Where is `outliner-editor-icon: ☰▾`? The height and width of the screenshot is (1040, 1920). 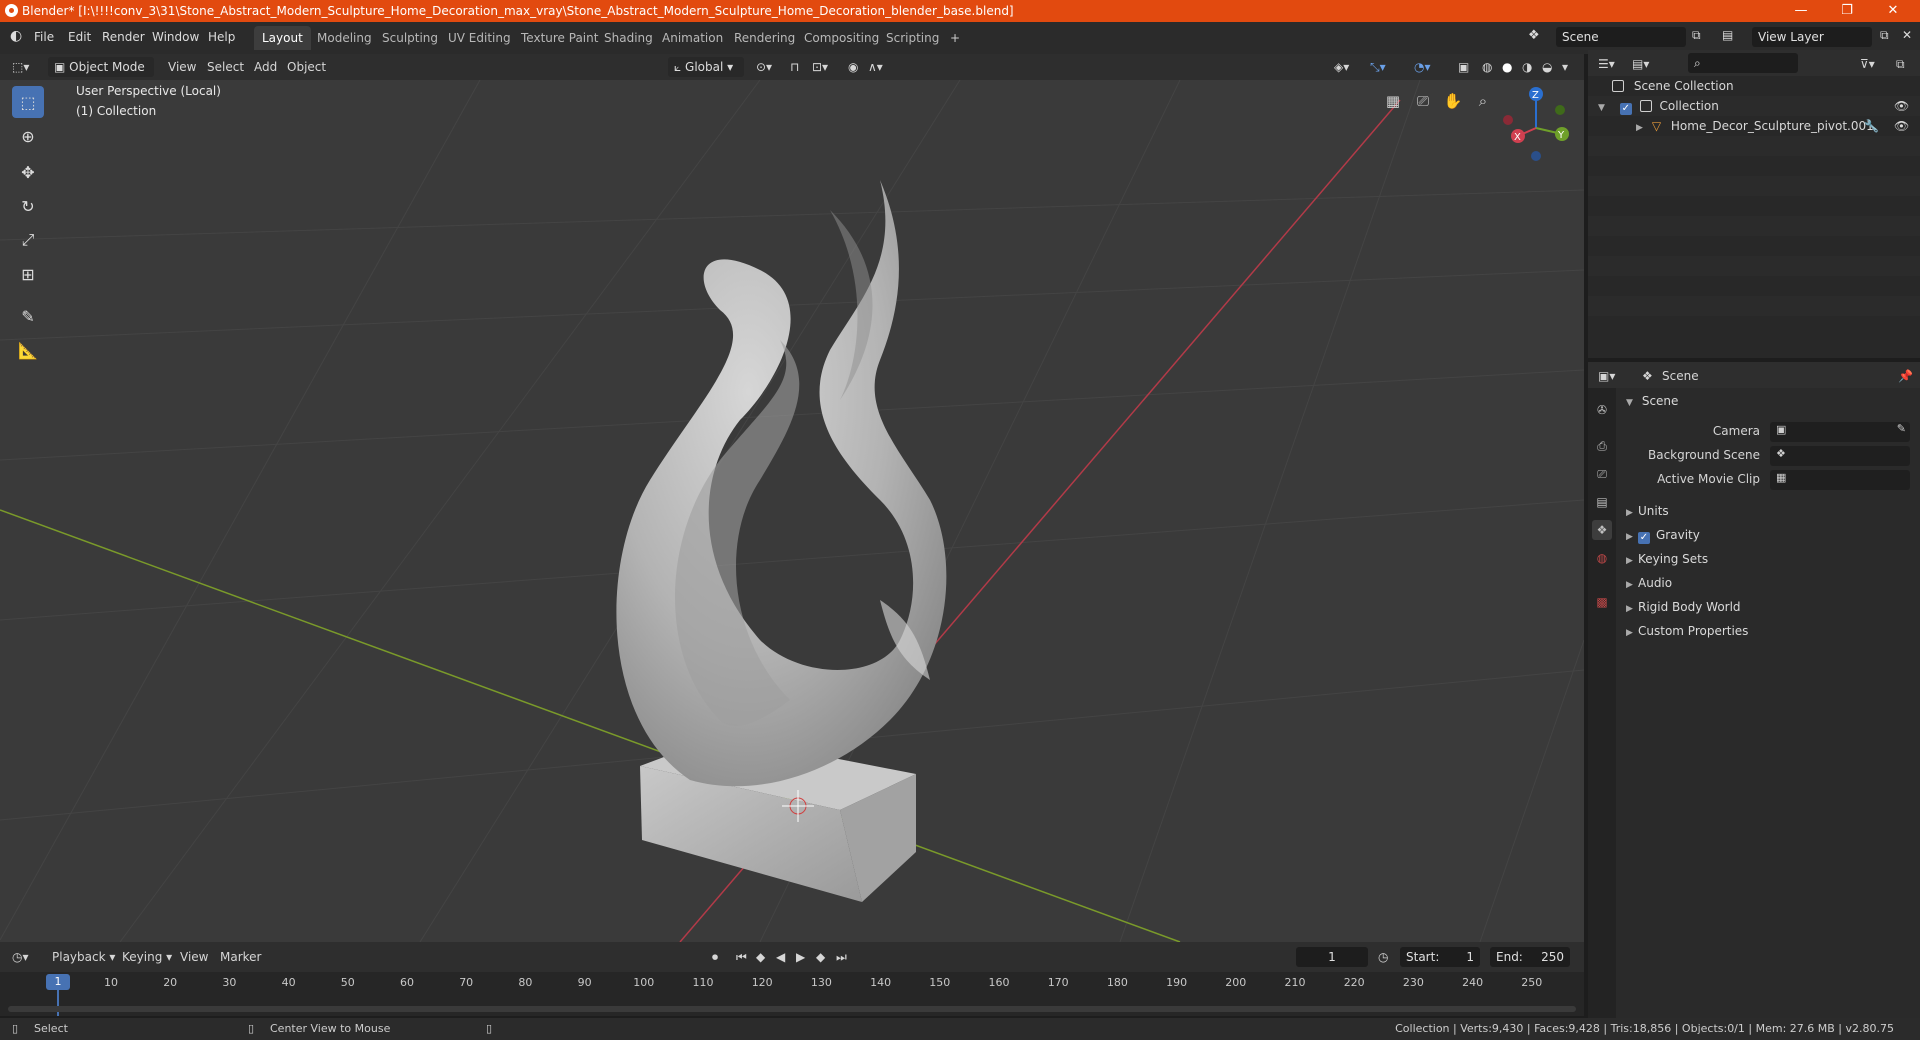 outliner-editor-icon: ☰▾ is located at coordinates (1606, 64).